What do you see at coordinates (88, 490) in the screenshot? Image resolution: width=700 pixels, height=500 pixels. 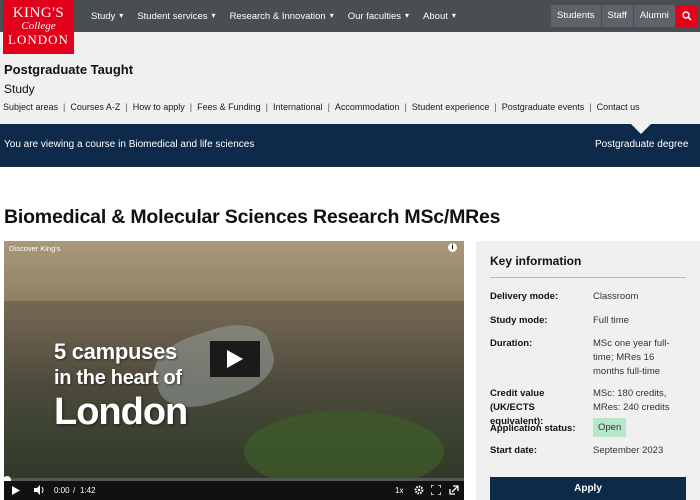 I see `video-duration: 1:42` at bounding box center [88, 490].